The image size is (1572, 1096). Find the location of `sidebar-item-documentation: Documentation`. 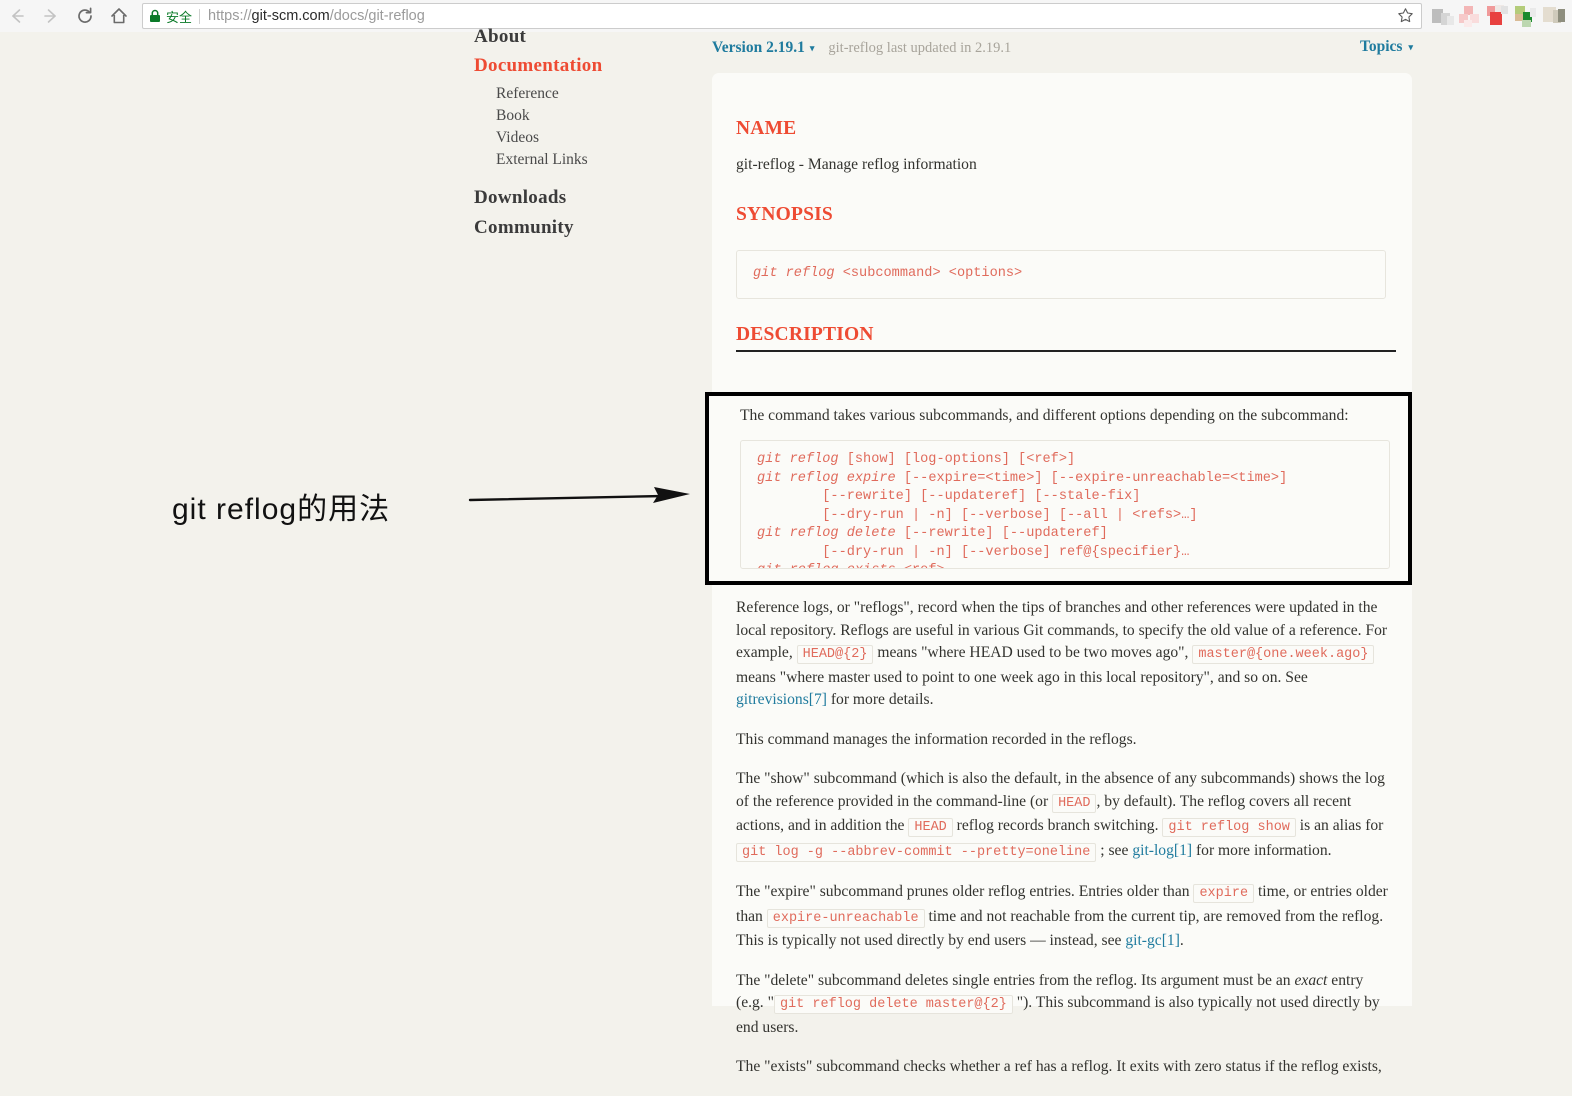

sidebar-item-documentation: Documentation is located at coordinates (538, 66).